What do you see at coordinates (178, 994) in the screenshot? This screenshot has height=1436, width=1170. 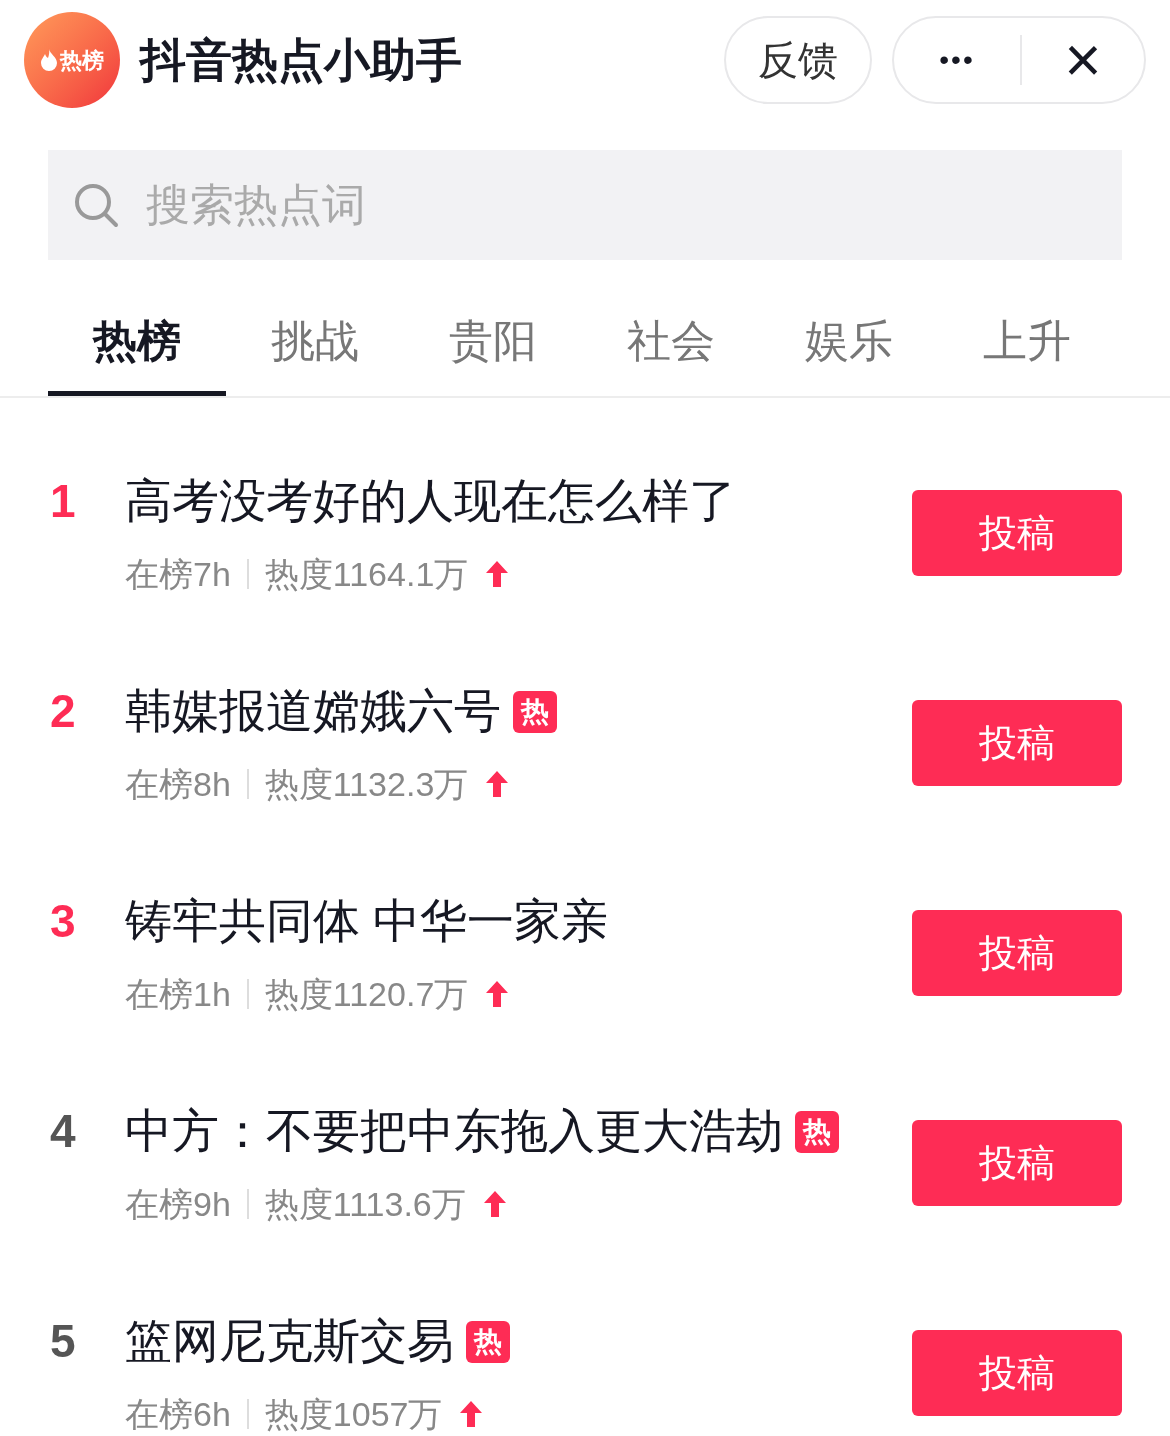 I see `list-duration: 在榜1h` at bounding box center [178, 994].